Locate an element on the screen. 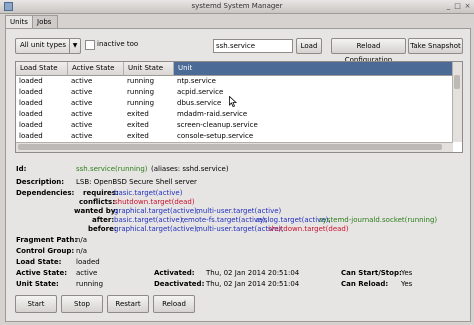  load-button: Load is located at coordinates (309, 46).